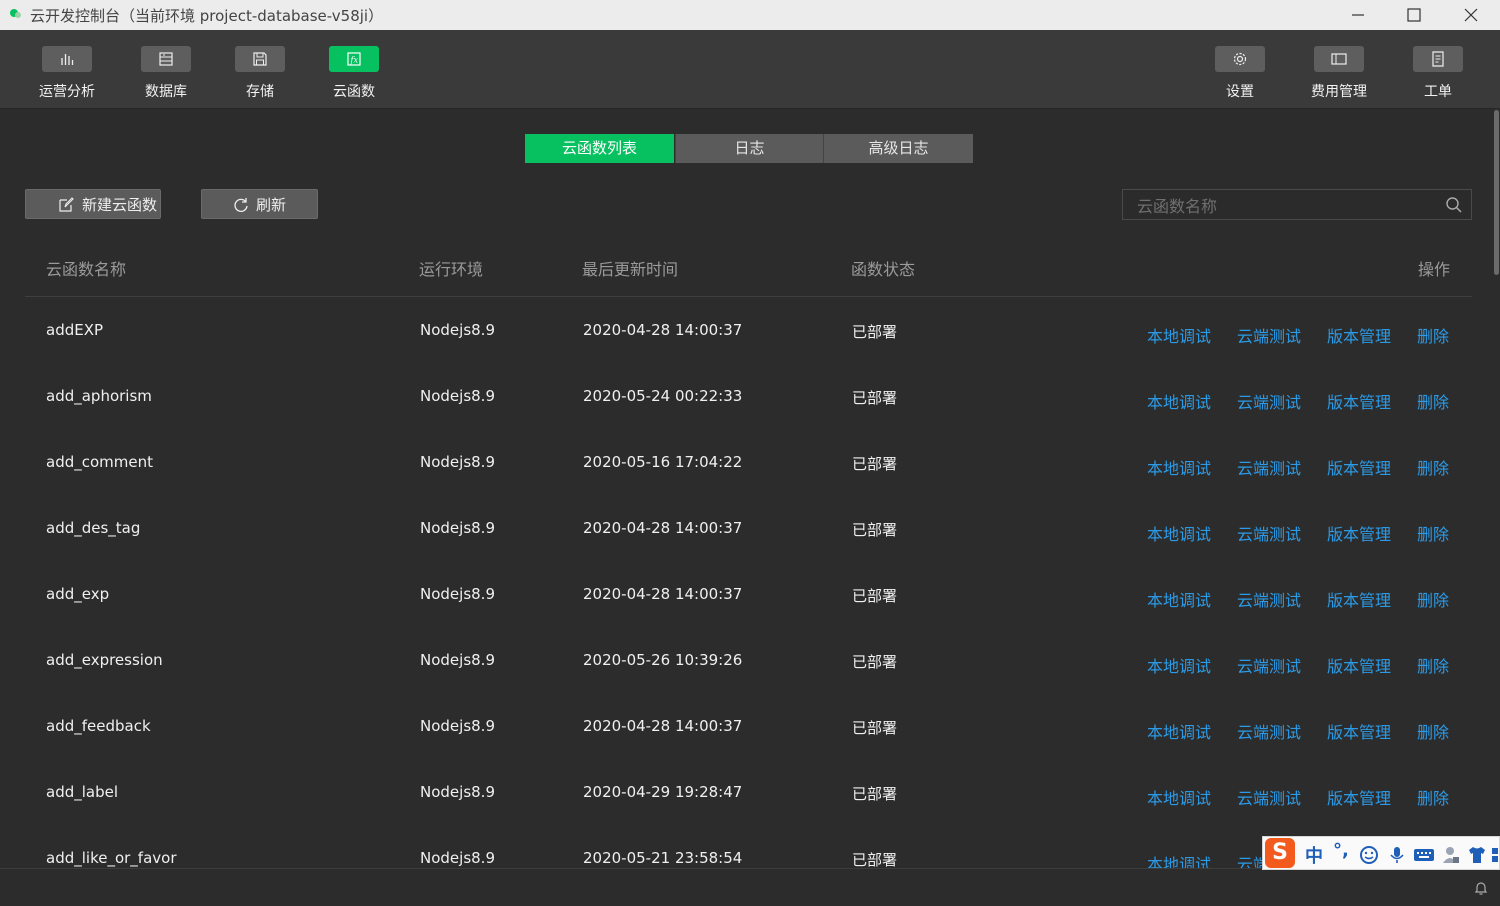 The width and height of the screenshot is (1500, 906). Describe the element at coordinates (1496, 192) in the screenshot. I see `scrollbar-thumb` at that location.